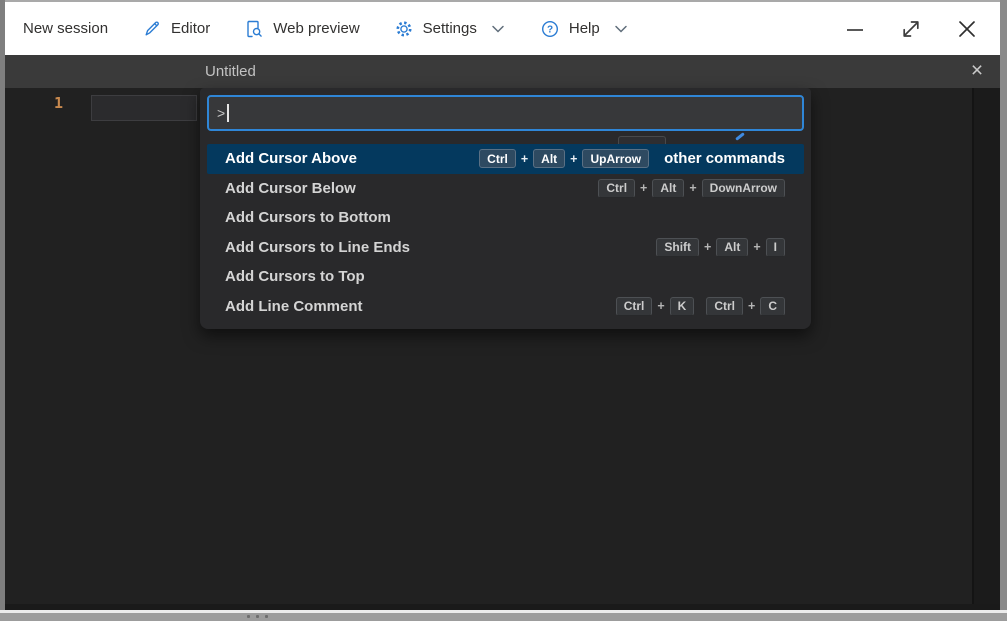 This screenshot has width=1007, height=621. I want to click on minimize-button, so click(855, 29).